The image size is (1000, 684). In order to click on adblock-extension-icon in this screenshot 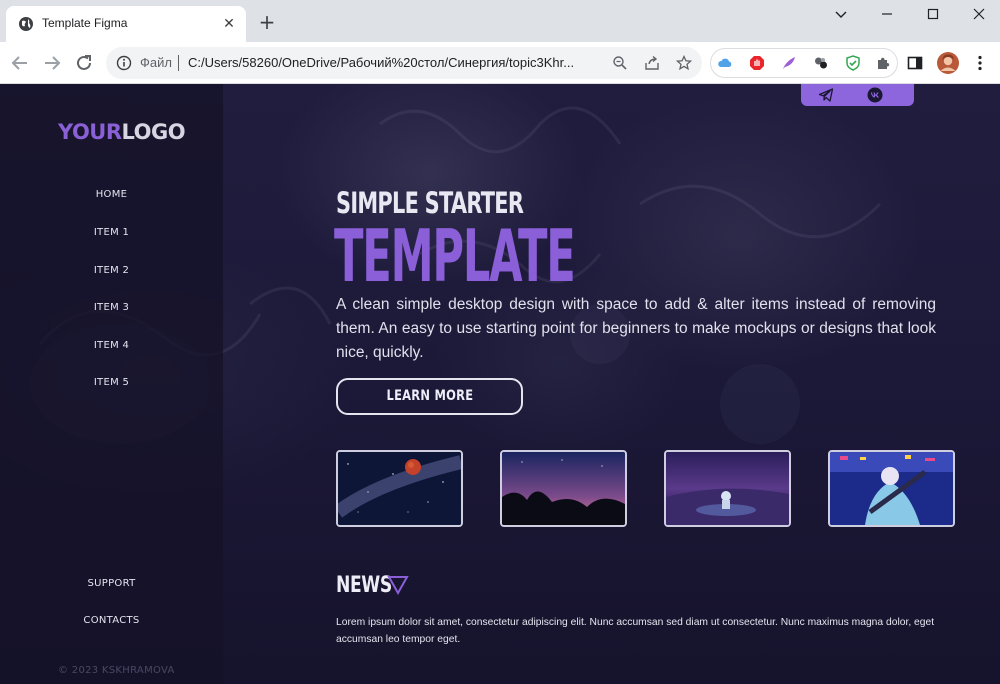, I will do `click(757, 63)`.